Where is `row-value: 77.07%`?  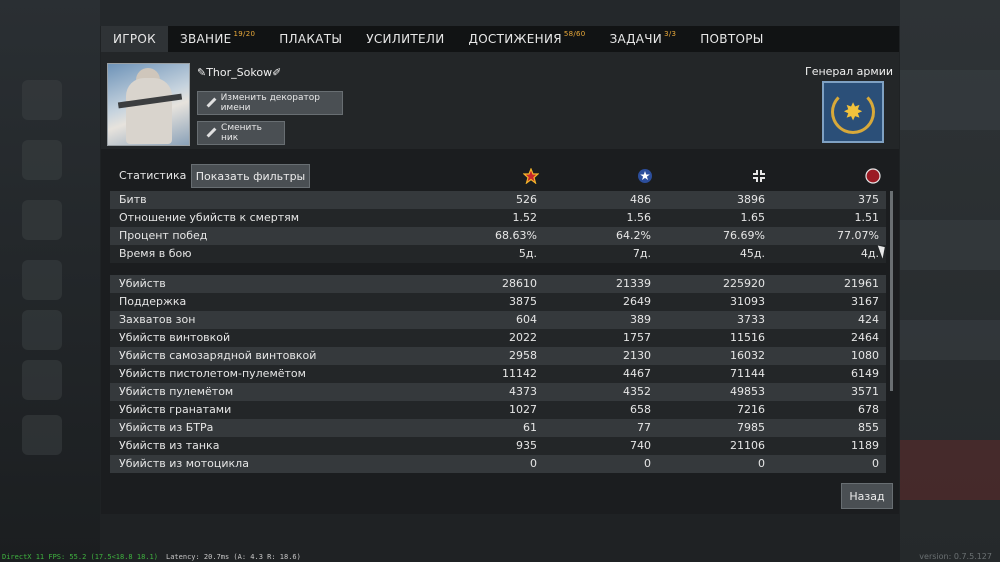 row-value: 77.07% is located at coordinates (858, 235).